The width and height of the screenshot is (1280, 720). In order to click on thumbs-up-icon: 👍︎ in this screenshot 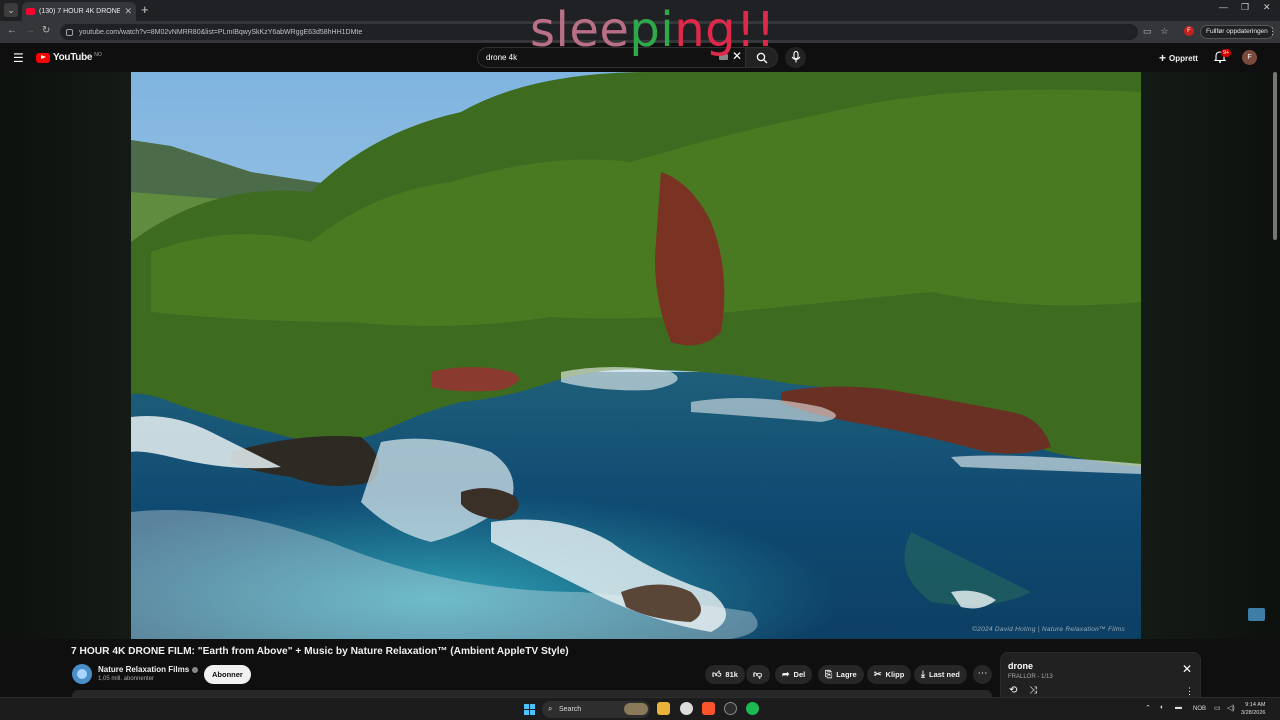, I will do `click(717, 674)`.